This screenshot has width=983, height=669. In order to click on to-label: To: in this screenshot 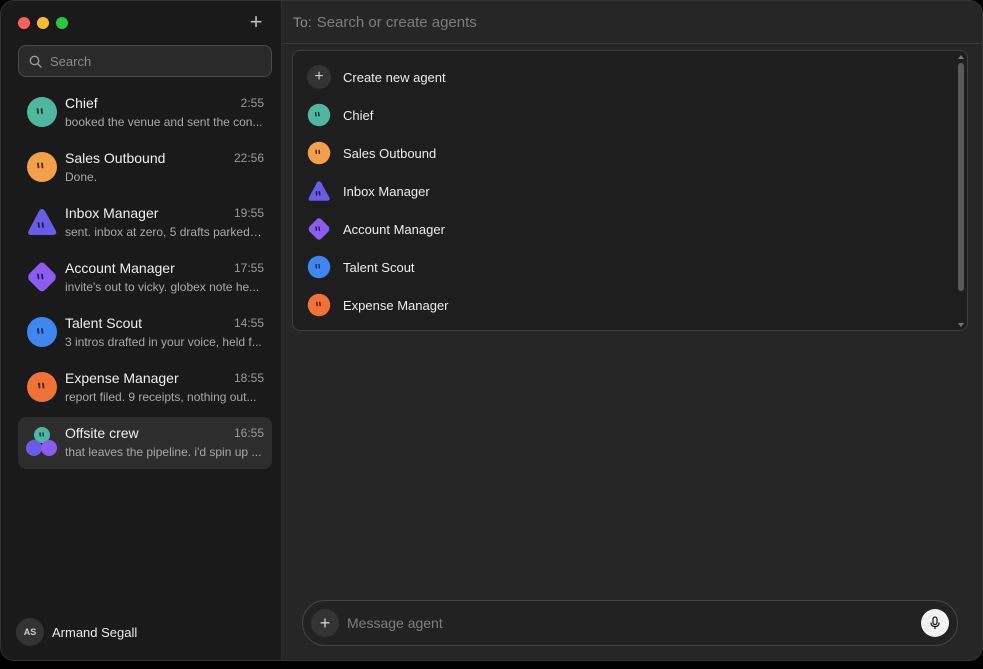, I will do `click(302, 22)`.